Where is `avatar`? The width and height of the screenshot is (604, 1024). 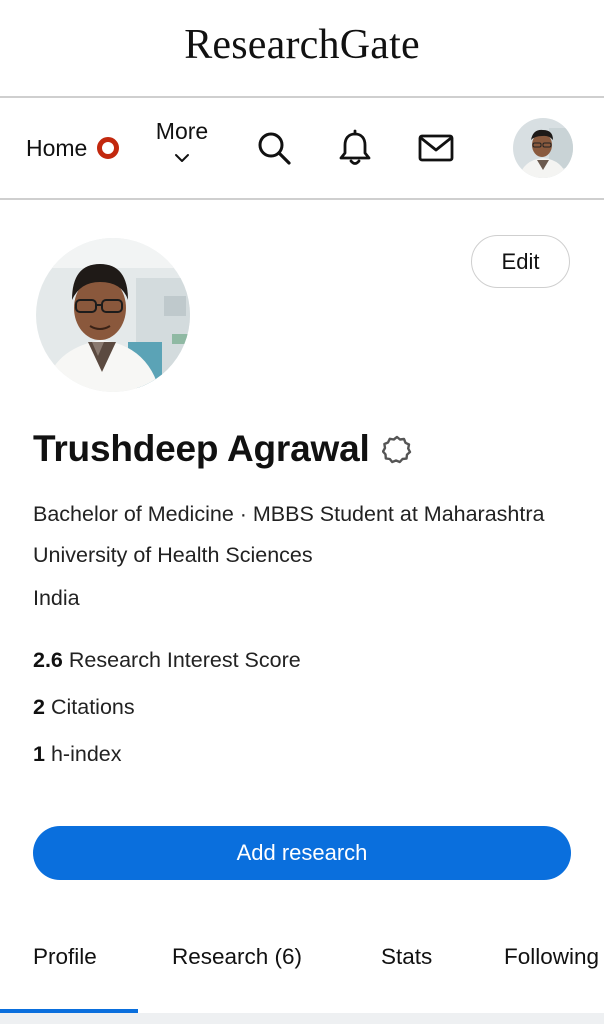
avatar is located at coordinates (543, 148).